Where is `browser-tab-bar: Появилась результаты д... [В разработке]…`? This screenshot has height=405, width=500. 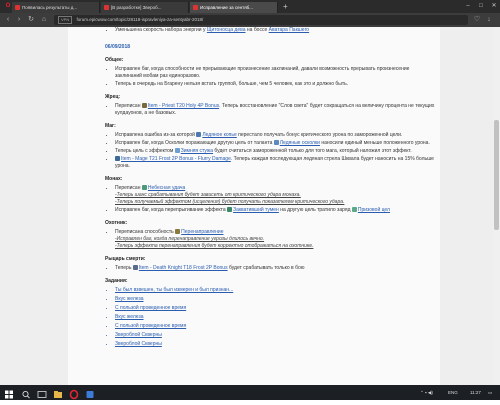 browser-tab-bar: Появилась результаты д... [В разработке]… is located at coordinates (250, 6).